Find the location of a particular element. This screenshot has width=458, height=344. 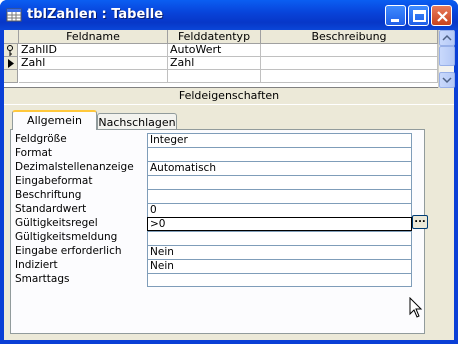

property-label: Smarttags is located at coordinates (42, 279).